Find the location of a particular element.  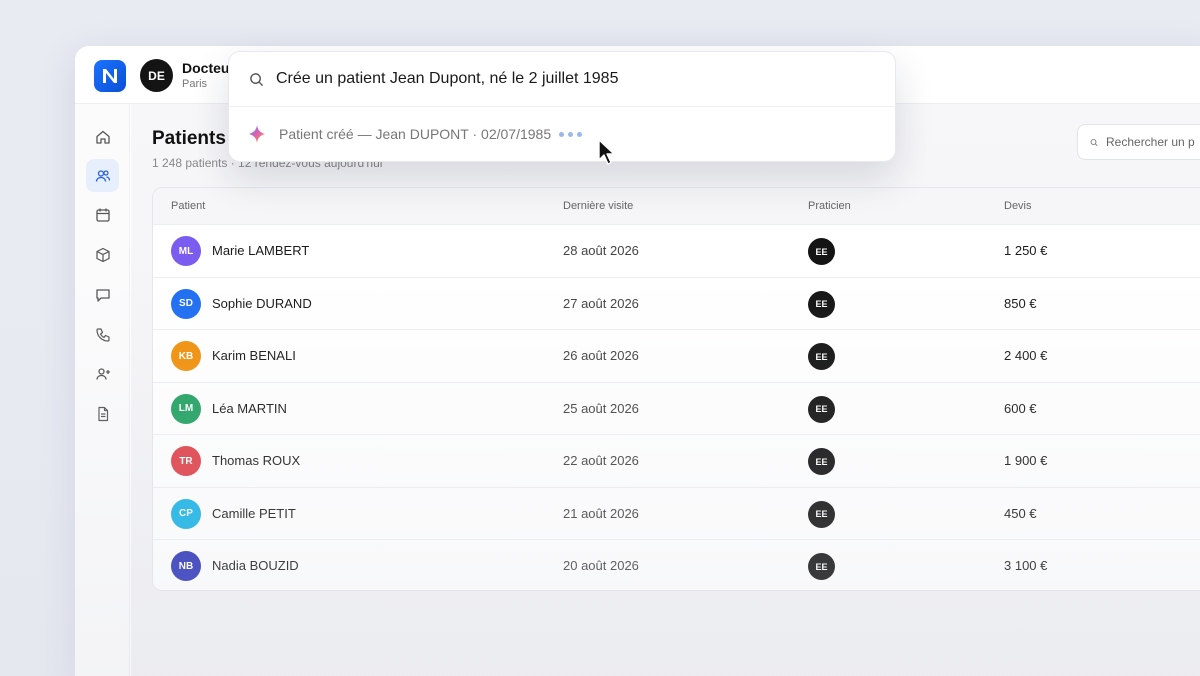

patient-name: Marie LAMBERT is located at coordinates (260, 250).